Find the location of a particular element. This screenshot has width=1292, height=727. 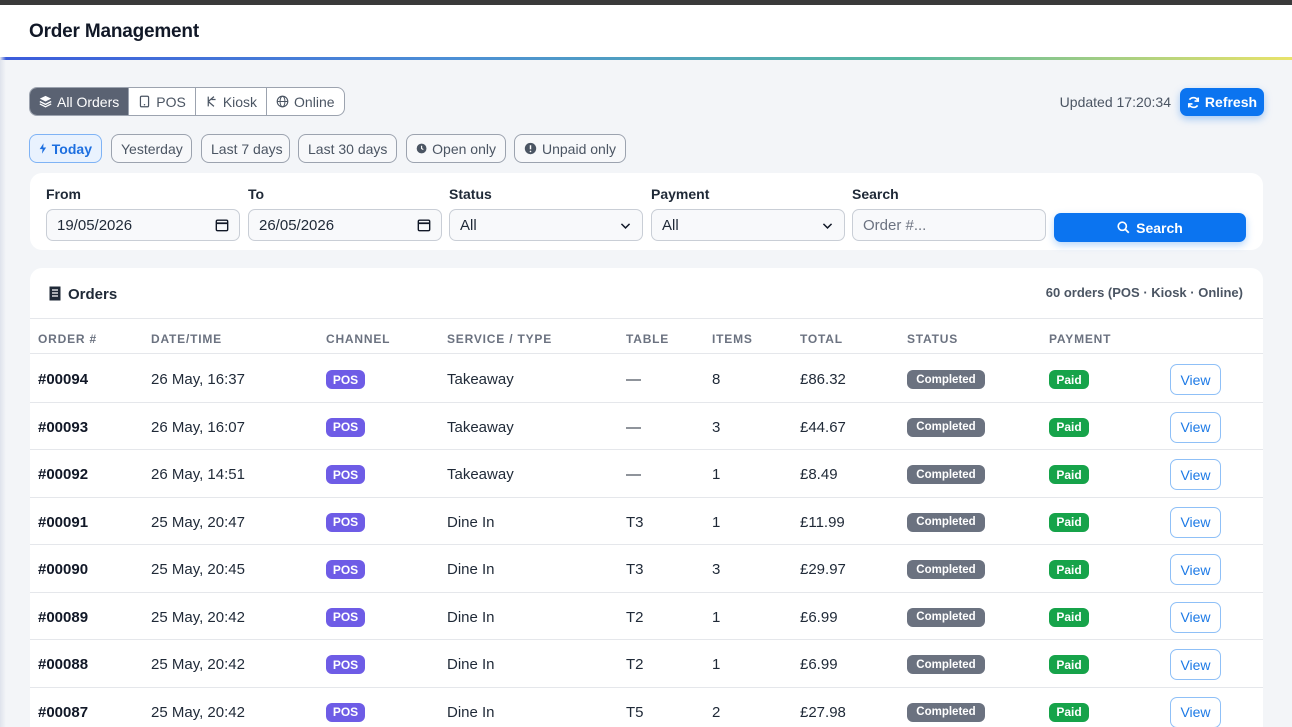

column-header-payment: PAYMENT is located at coordinates (1080, 339).